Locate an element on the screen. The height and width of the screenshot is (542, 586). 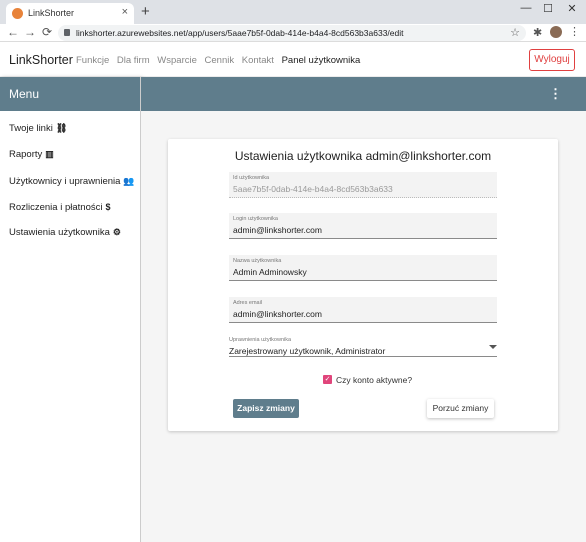
nav-link-panel: Panel użytkownika is located at coordinates (321, 60).